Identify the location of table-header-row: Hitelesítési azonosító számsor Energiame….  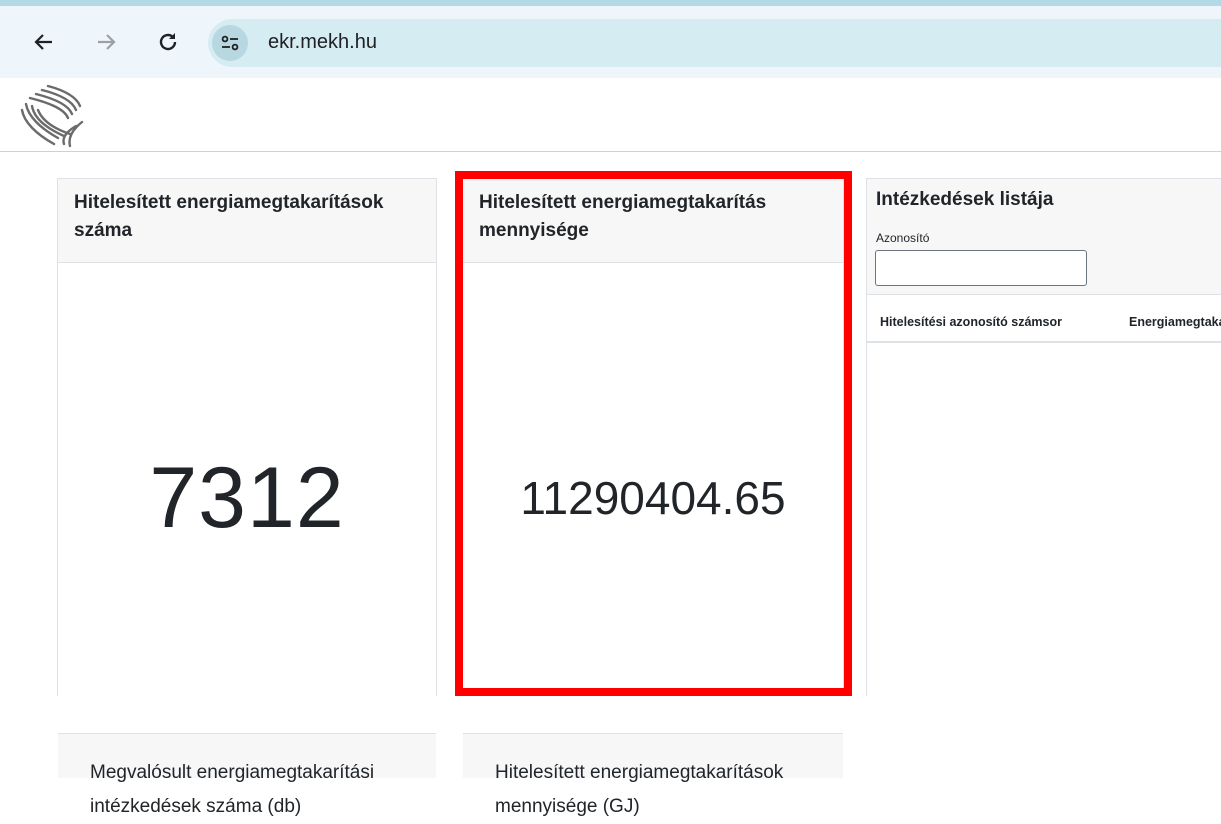
(1044, 319).